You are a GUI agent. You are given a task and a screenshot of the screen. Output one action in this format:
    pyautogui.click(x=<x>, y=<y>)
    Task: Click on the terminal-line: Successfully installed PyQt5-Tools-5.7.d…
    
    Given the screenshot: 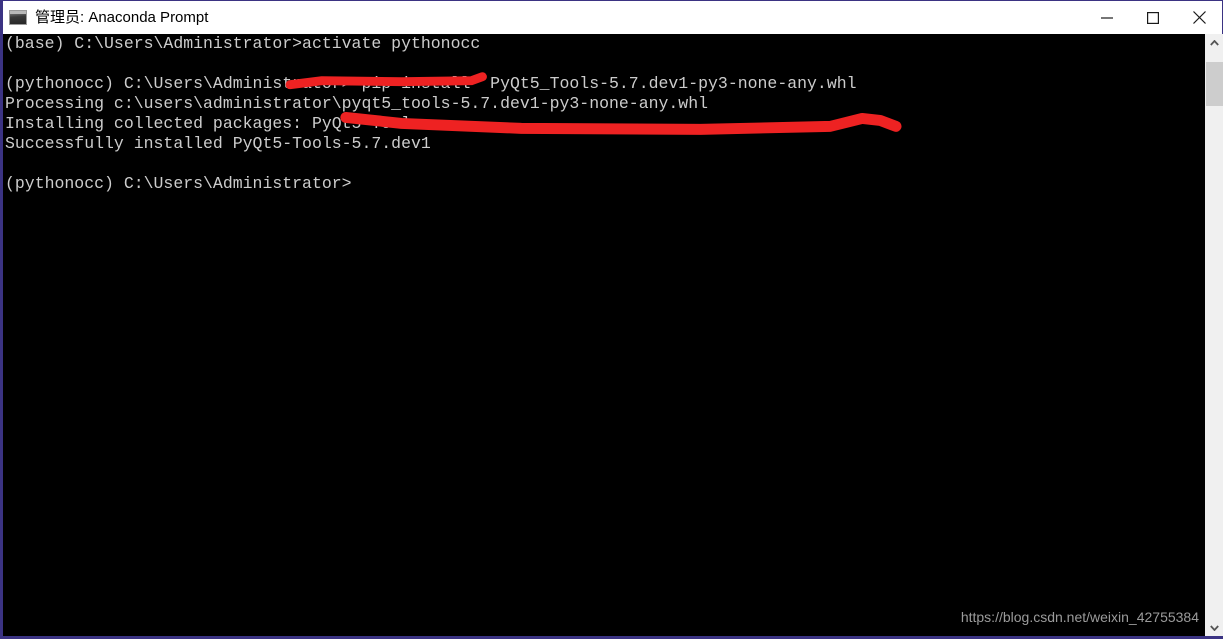 What is the action you would take?
    pyautogui.click(x=218, y=143)
    